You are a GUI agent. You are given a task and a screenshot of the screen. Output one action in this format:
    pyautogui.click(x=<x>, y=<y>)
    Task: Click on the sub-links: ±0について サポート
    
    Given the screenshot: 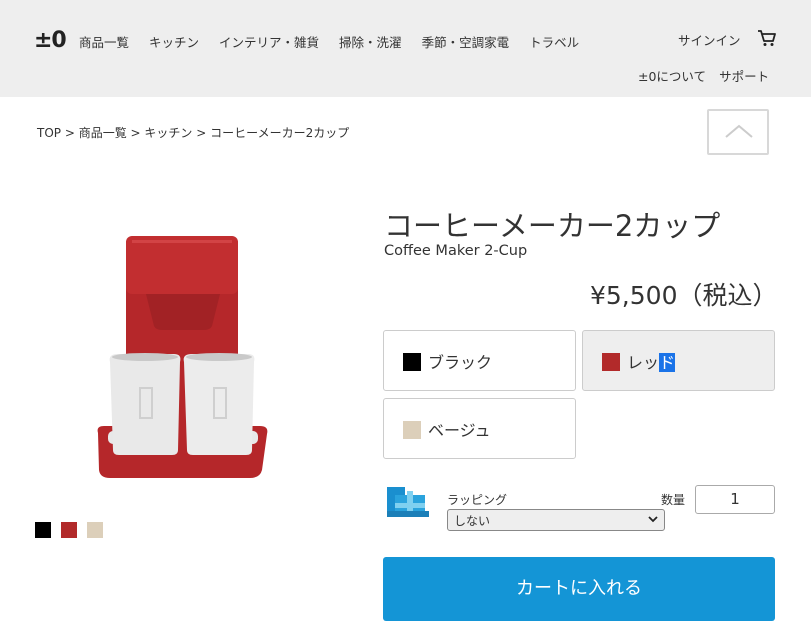 What is the action you would take?
    pyautogui.click(x=703, y=75)
    